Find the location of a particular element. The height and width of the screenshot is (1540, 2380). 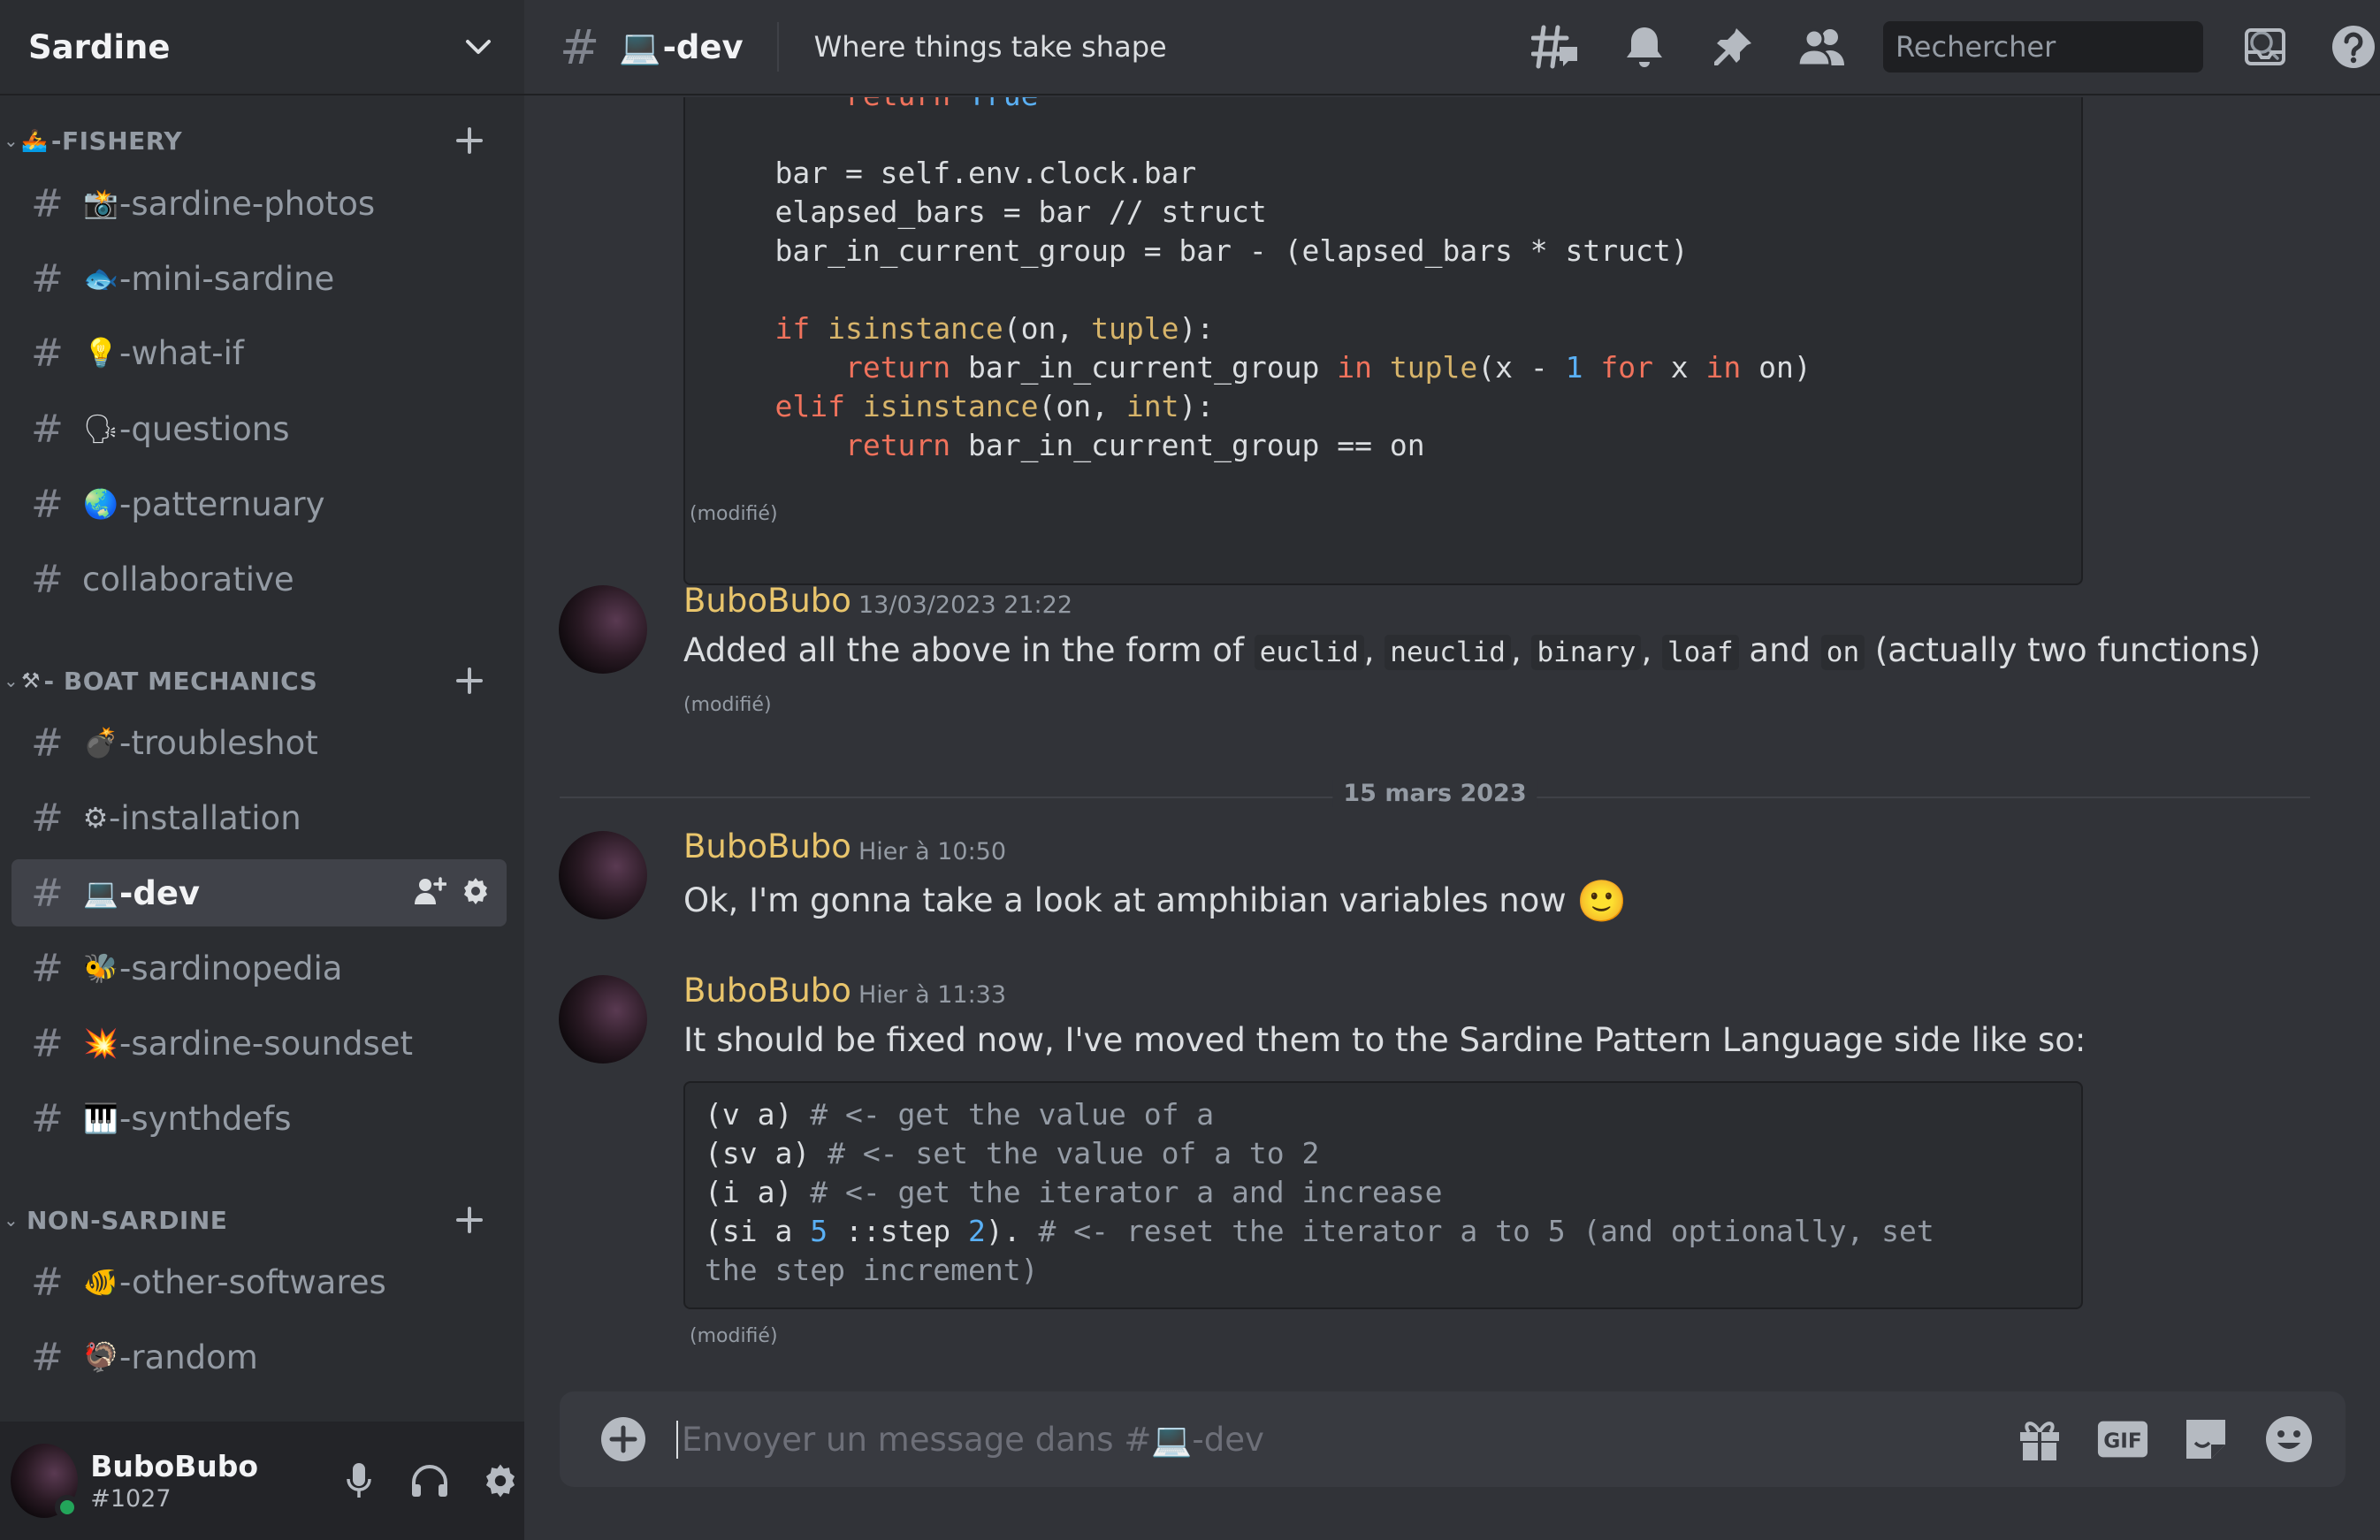

channel-synthdefs: # 🎹 -synthdefs is located at coordinates (259, 1119).